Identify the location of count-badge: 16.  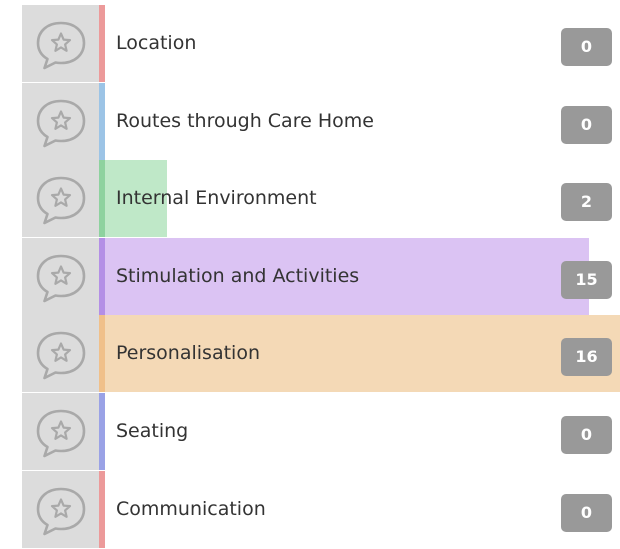
(586, 357).